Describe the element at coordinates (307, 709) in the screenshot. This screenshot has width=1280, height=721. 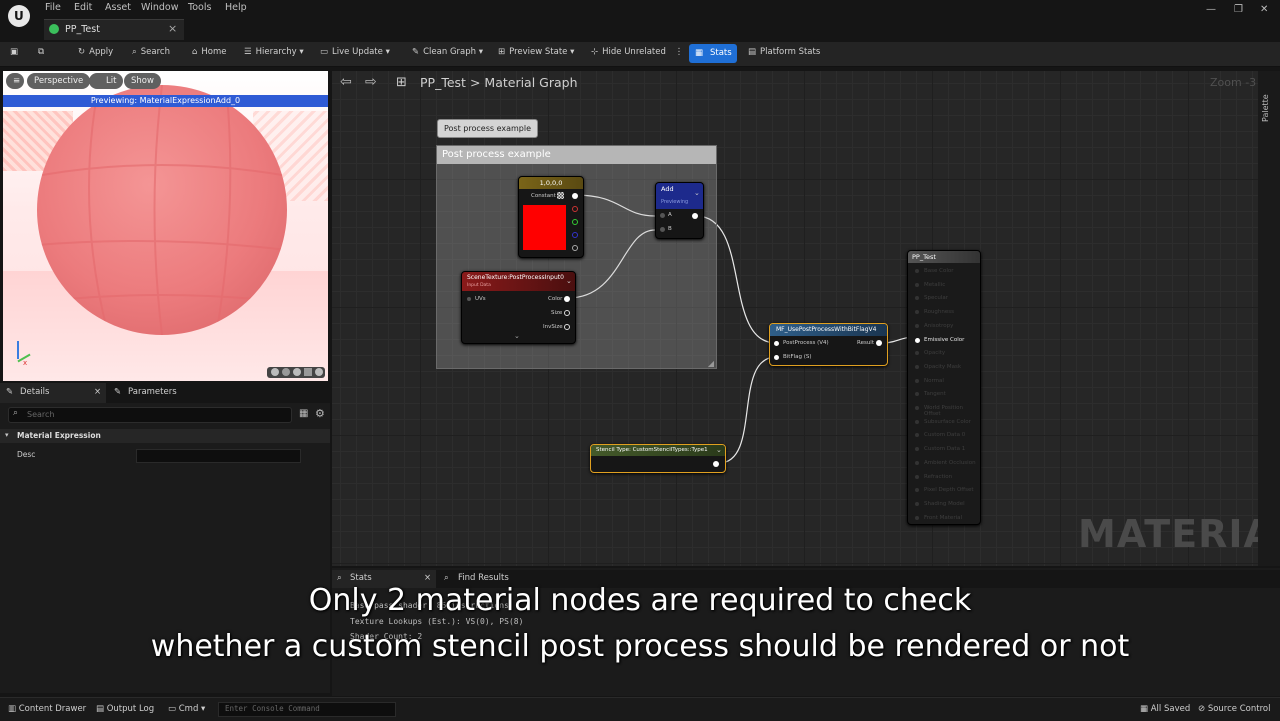
I see `console-input: Enter Console Command` at that location.